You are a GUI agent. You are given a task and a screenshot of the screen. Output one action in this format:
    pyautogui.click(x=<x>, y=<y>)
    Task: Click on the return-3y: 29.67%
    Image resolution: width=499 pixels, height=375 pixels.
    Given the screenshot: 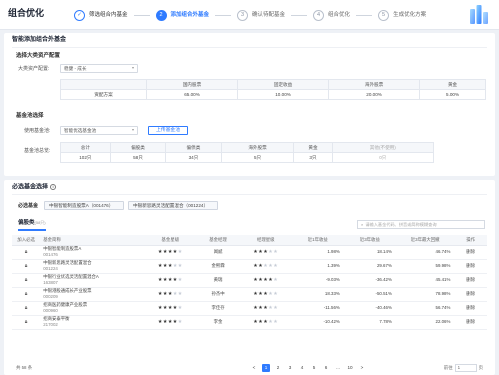 What is the action you would take?
    pyautogui.click(x=369, y=266)
    